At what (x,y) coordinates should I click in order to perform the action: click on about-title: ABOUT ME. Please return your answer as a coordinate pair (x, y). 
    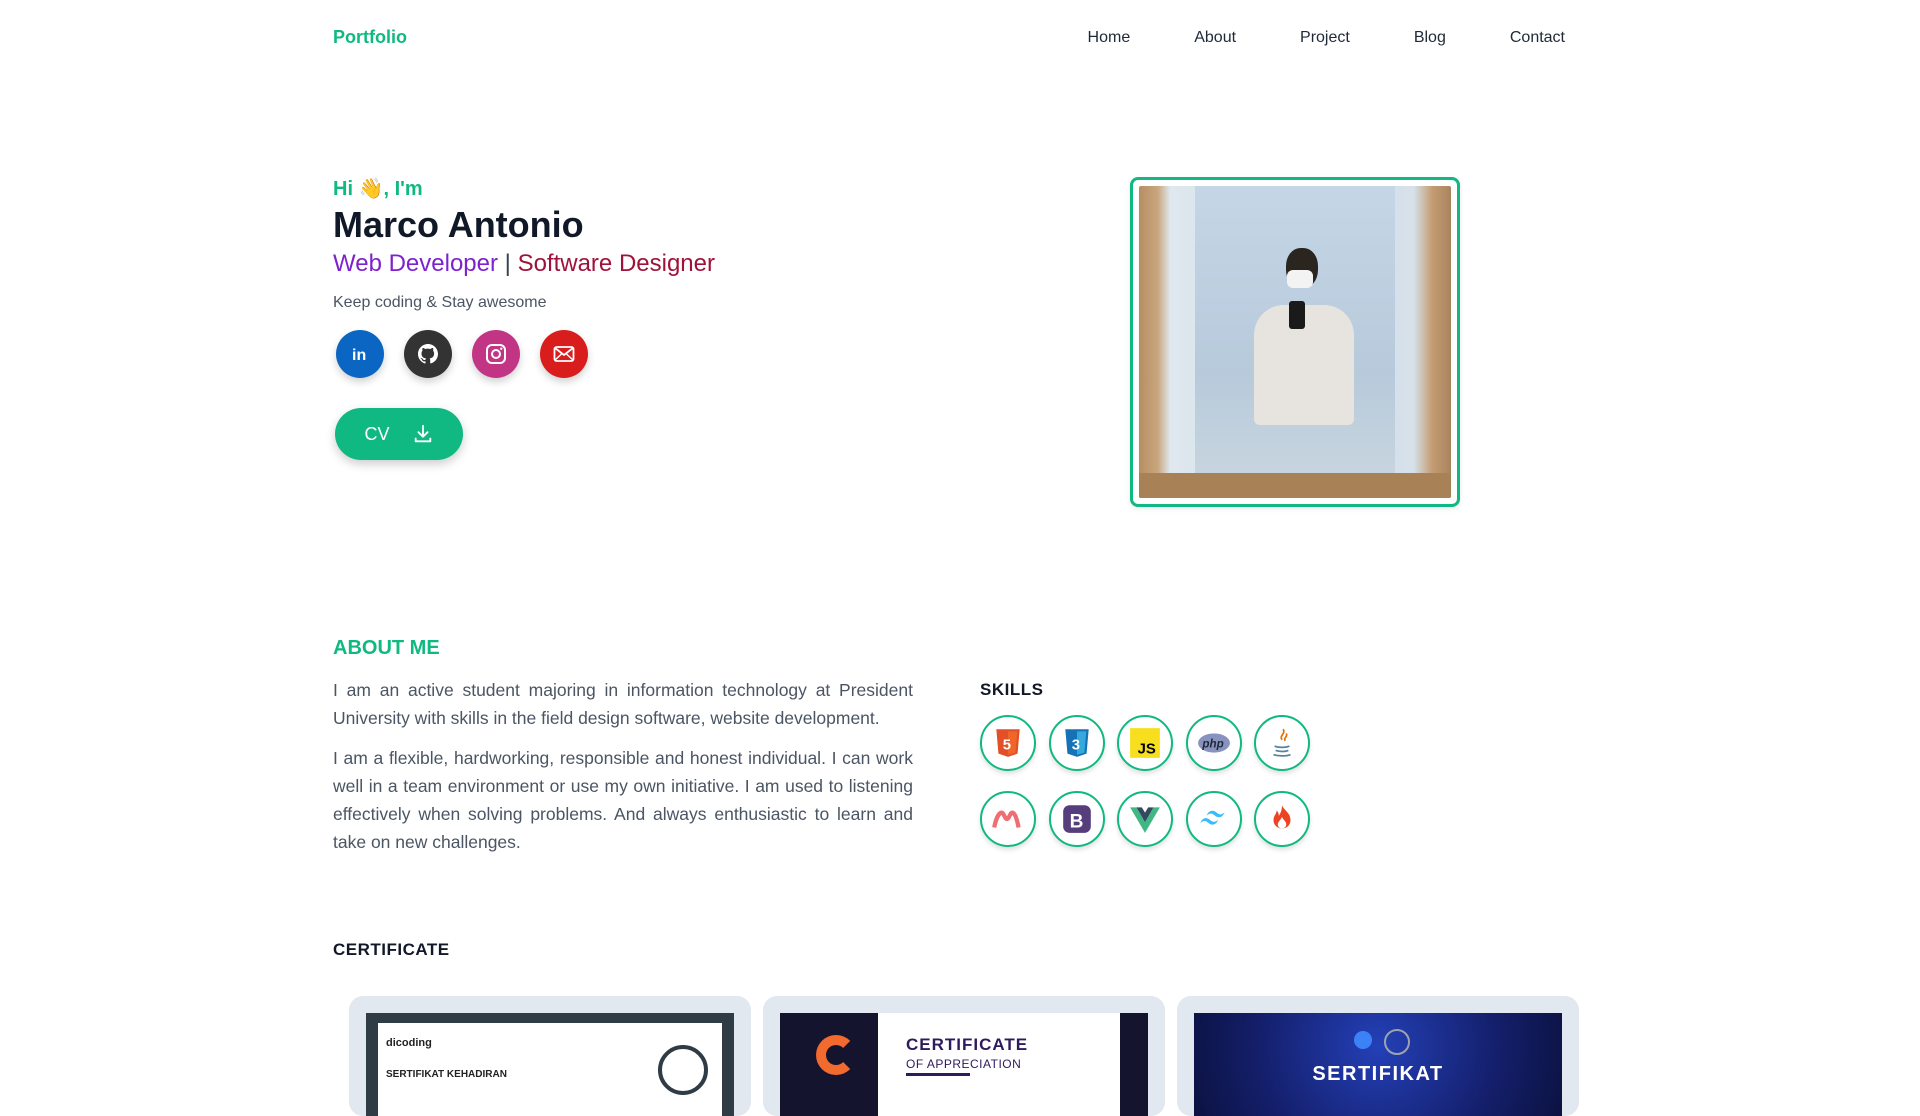
    Looking at the image, I should click on (386, 648).